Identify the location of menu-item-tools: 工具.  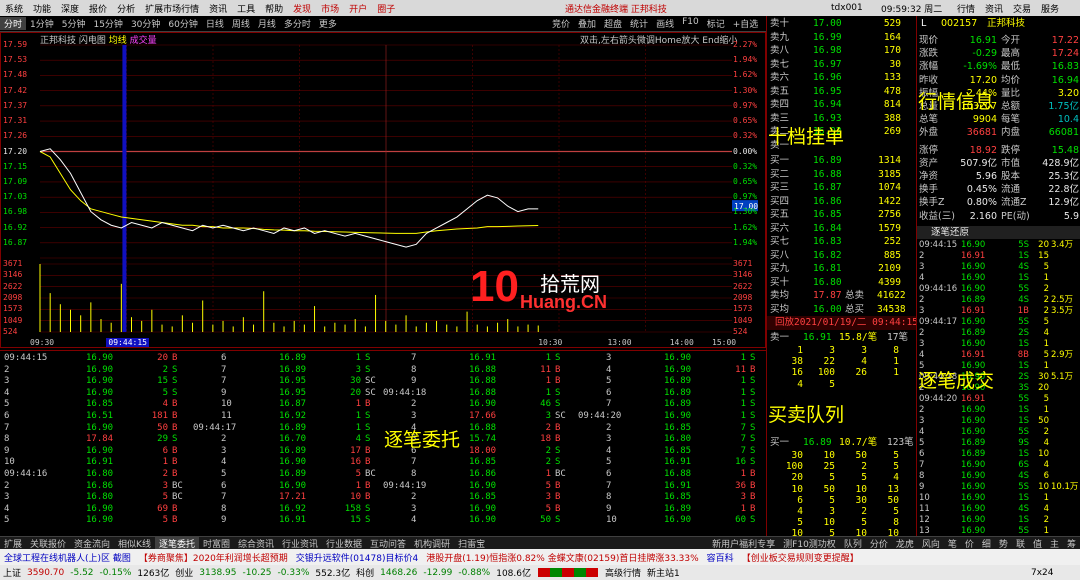
(246, 8).